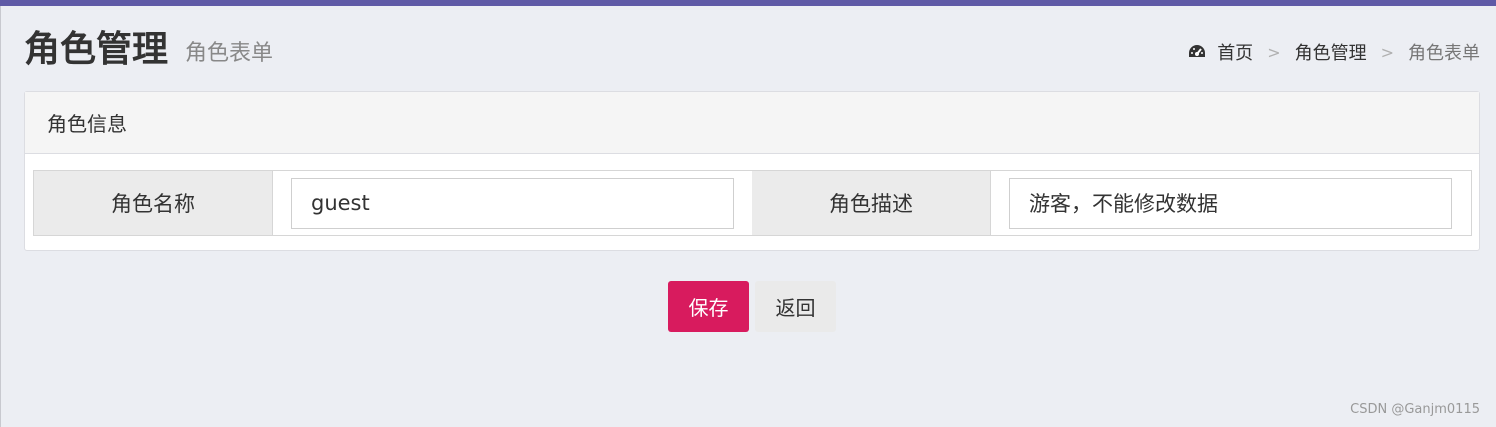 Image resolution: width=1496 pixels, height=427 pixels. Describe the element at coordinates (1197, 52) in the screenshot. I see `dashboard-icon` at that location.